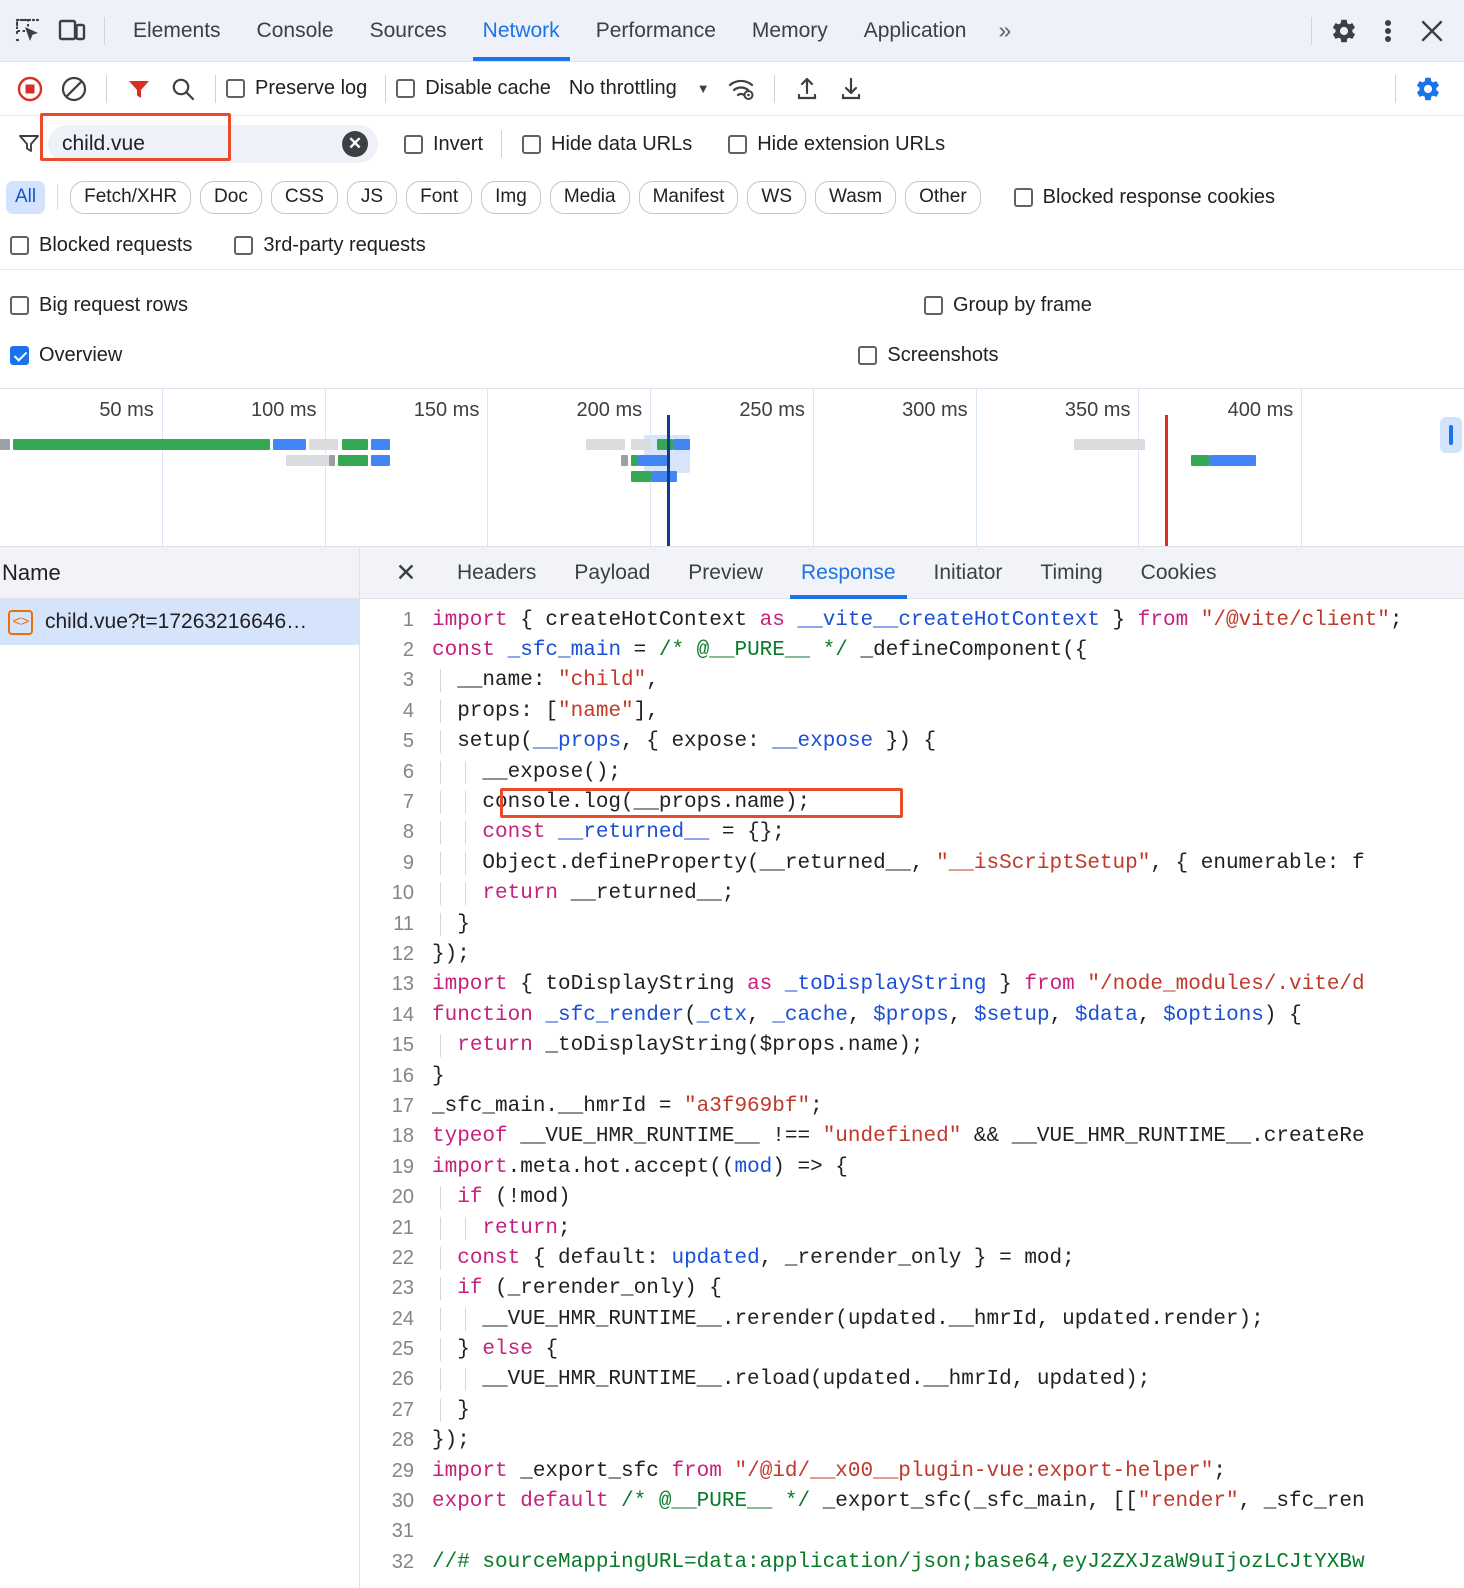 The height and width of the screenshot is (1588, 1464). Describe the element at coordinates (856, 197) in the screenshot. I see `chip-wasm: Wasm` at that location.